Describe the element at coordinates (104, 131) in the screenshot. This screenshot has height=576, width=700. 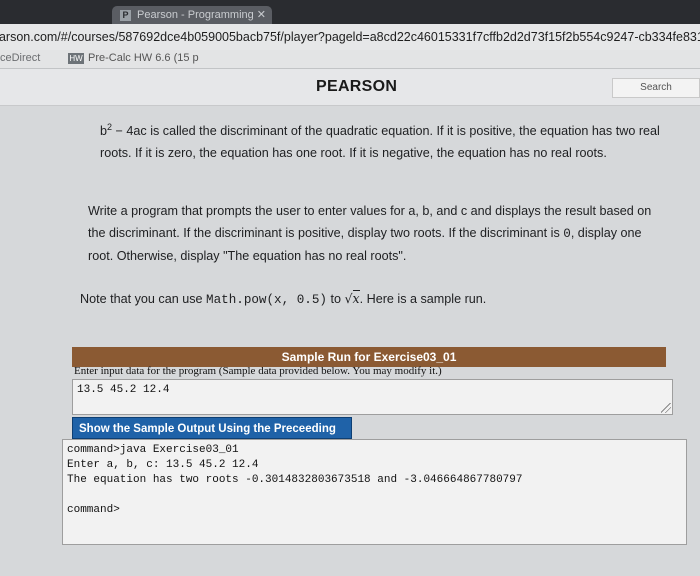
I see `formula-text: b` at that location.